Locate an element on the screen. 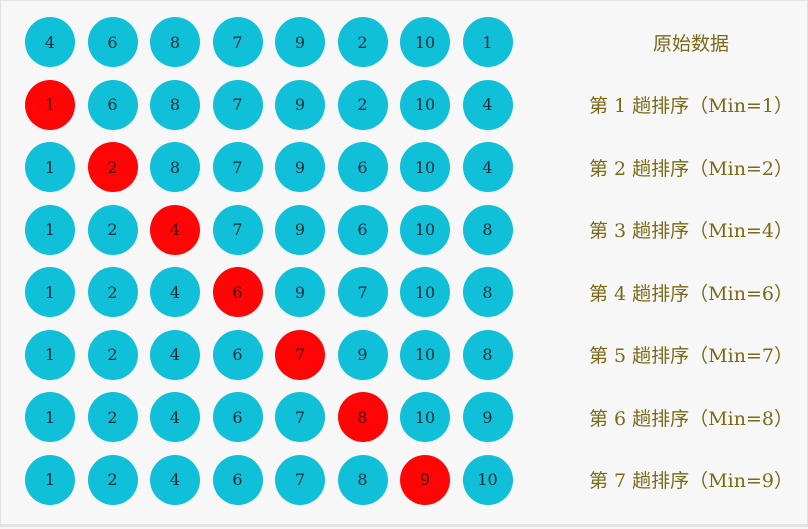  row-pass-6: 1 2 4 6 7 8 10 9 第 6 趟排序（Min=8） is located at coordinates (404, 417).